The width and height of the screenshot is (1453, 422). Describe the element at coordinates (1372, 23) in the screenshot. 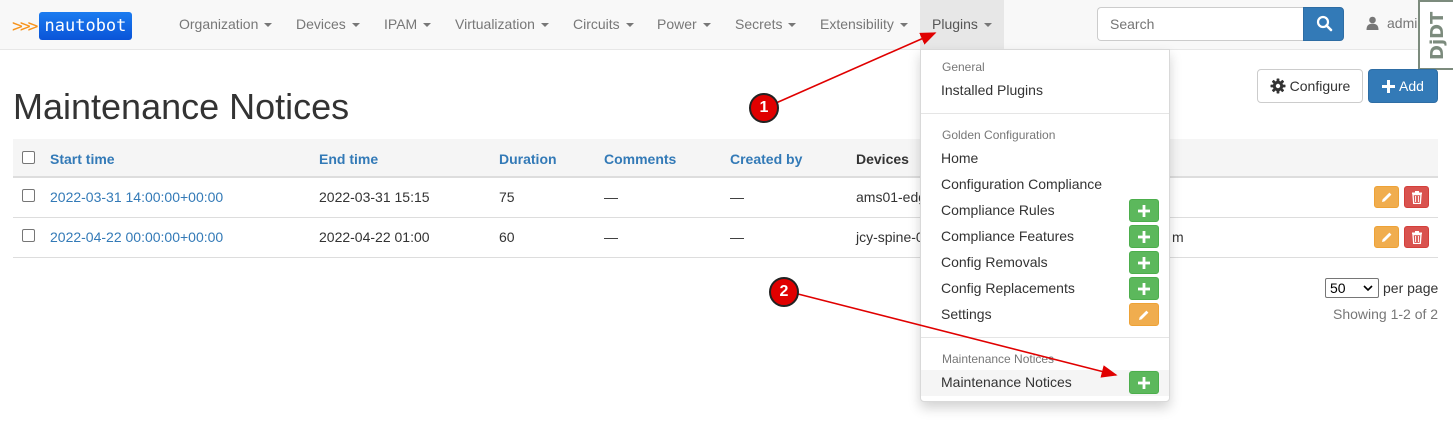

I see `user-icon` at that location.